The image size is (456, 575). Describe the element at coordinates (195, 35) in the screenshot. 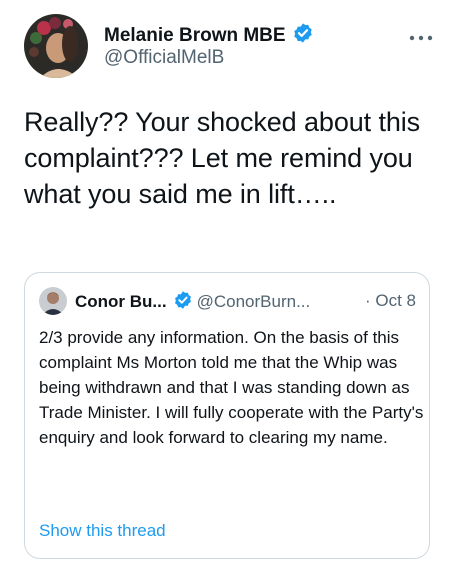

I see `display-name-text: Melanie Brown MBE` at that location.